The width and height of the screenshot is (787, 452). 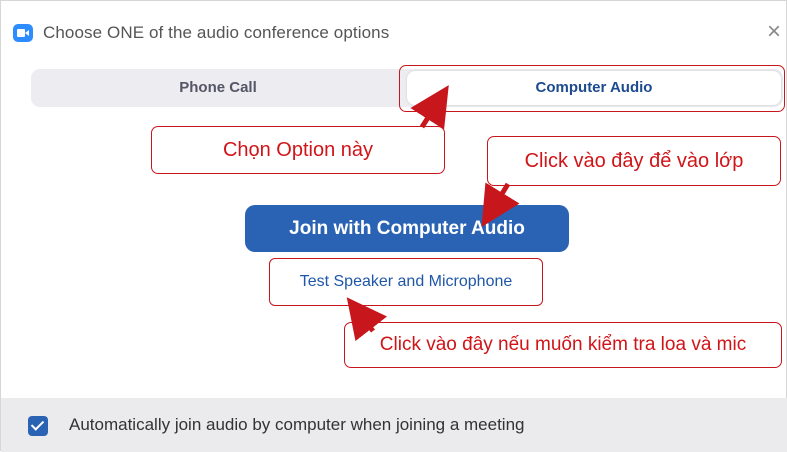 I want to click on zoom-camera-icon, so click(x=23, y=33).